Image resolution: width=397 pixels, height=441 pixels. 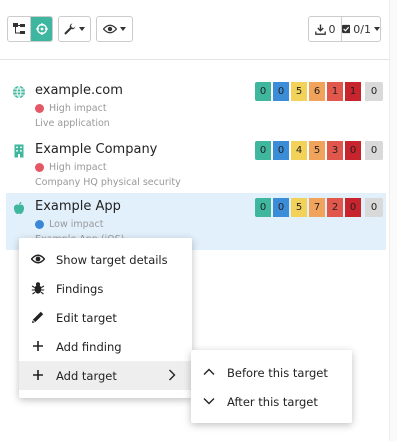 I want to click on finding-counts: 0 0 5 6 1 1 0, so click(x=319, y=91).